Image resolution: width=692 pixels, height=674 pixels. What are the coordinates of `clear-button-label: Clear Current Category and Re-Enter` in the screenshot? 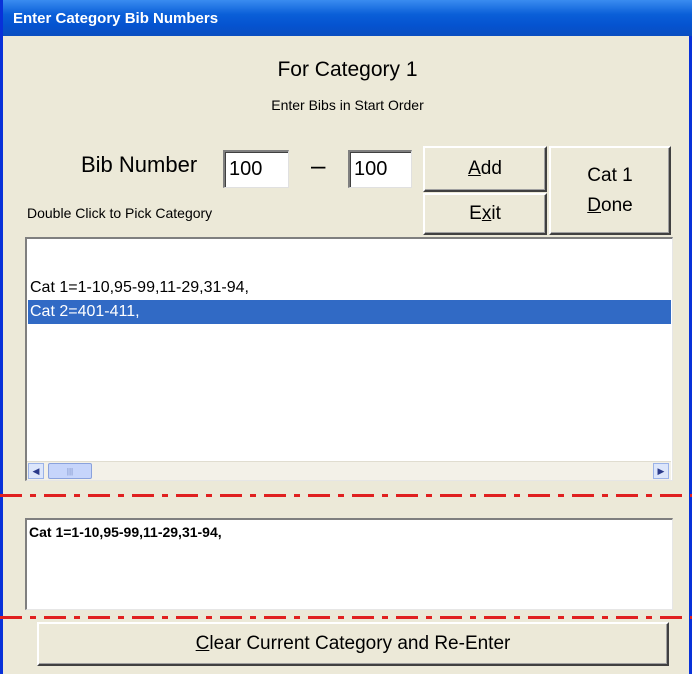 It's located at (353, 643).